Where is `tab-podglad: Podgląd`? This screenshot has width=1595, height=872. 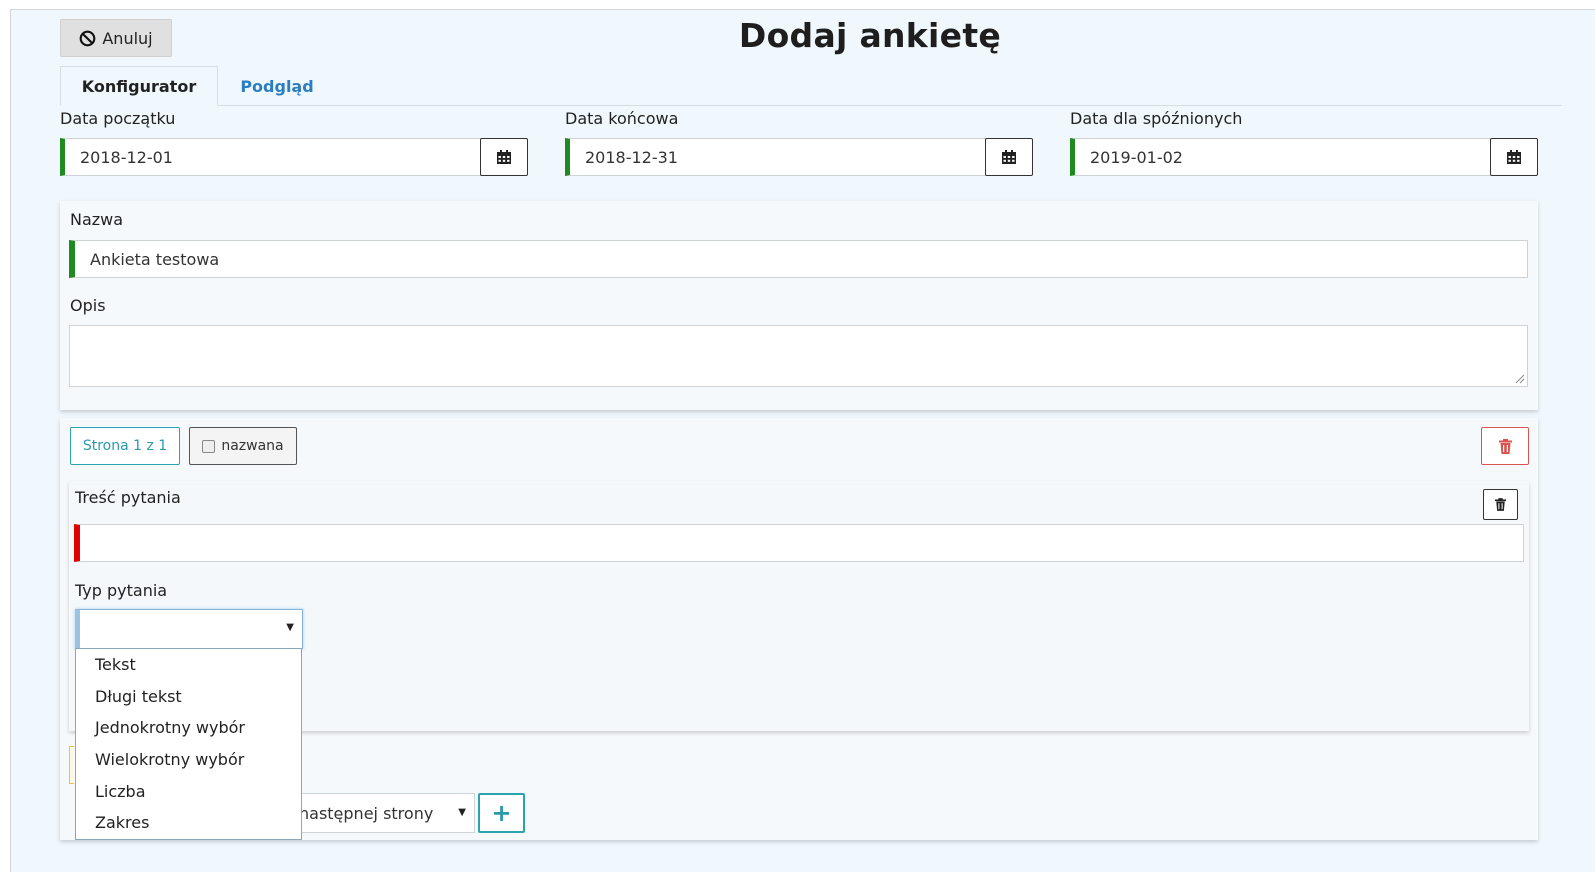 tab-podglad: Podgląd is located at coordinates (277, 86).